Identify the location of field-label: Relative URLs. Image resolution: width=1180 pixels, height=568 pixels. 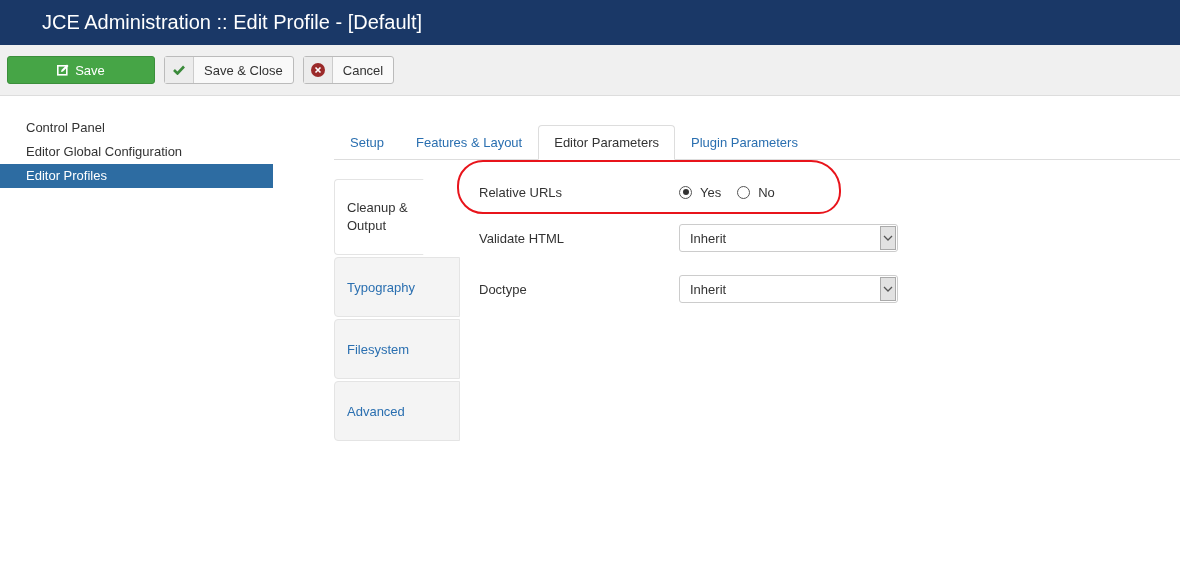
(521, 192).